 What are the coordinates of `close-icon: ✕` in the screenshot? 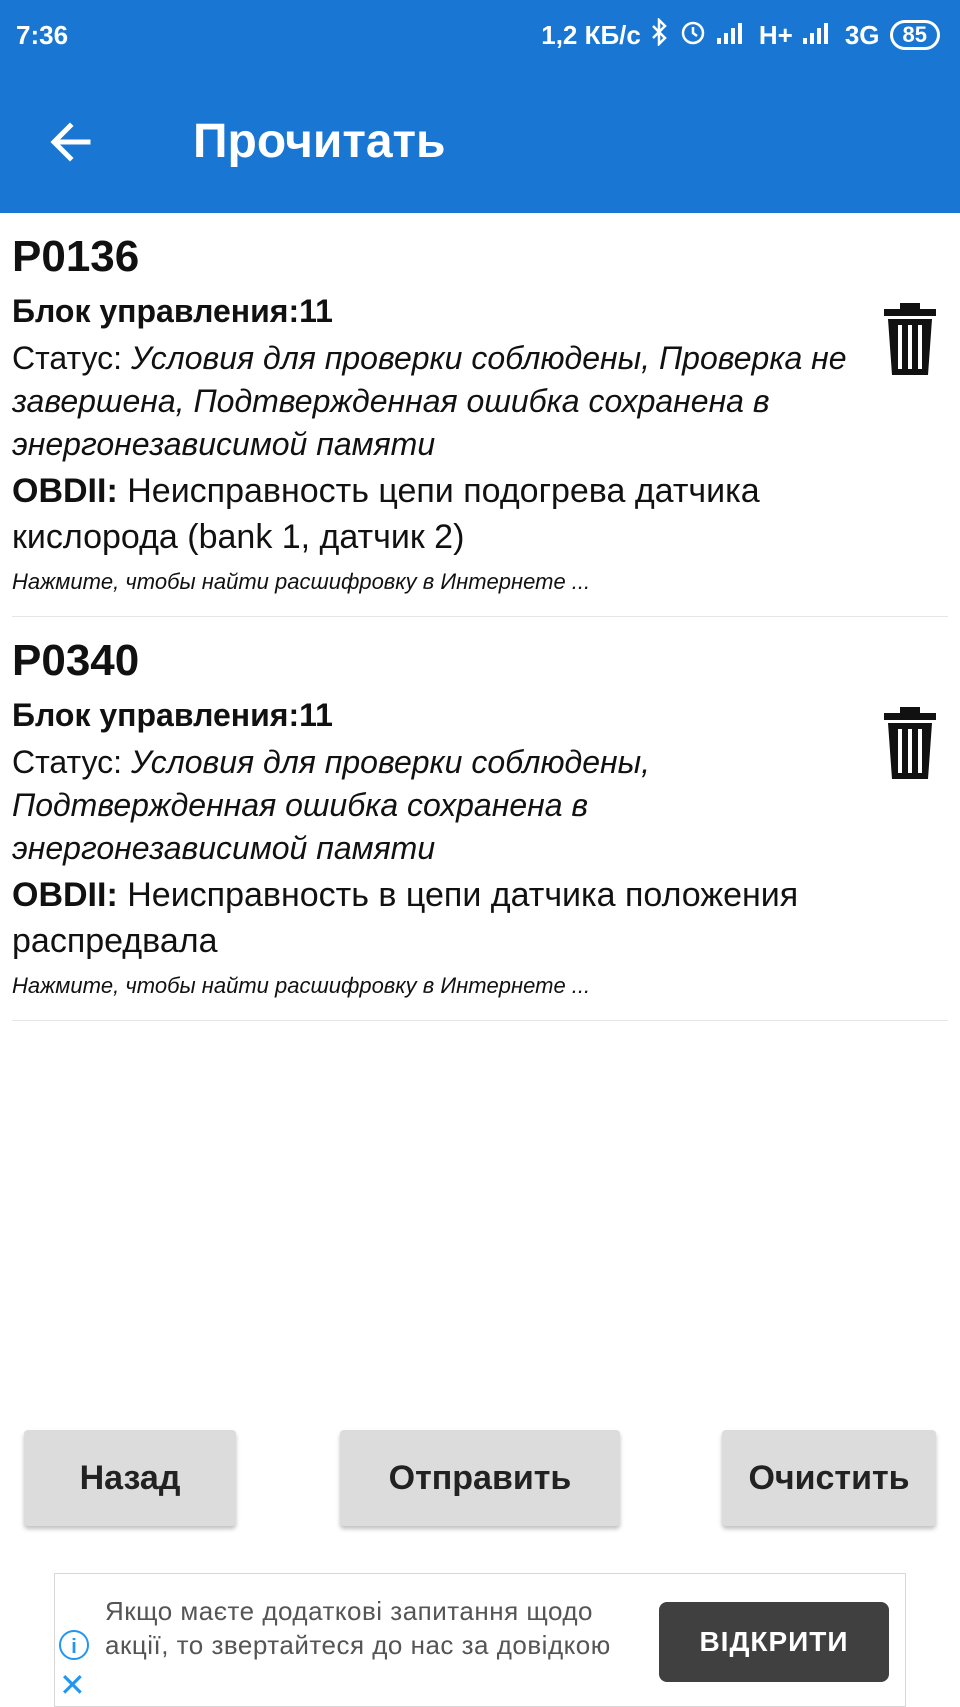 It's located at (72, 1685).